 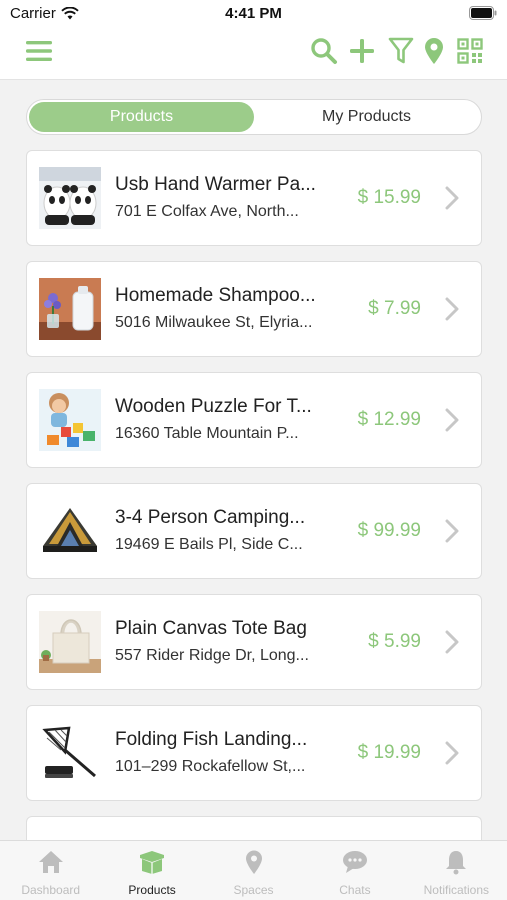 What do you see at coordinates (70, 642) in the screenshot?
I see `tote-bag-image` at bounding box center [70, 642].